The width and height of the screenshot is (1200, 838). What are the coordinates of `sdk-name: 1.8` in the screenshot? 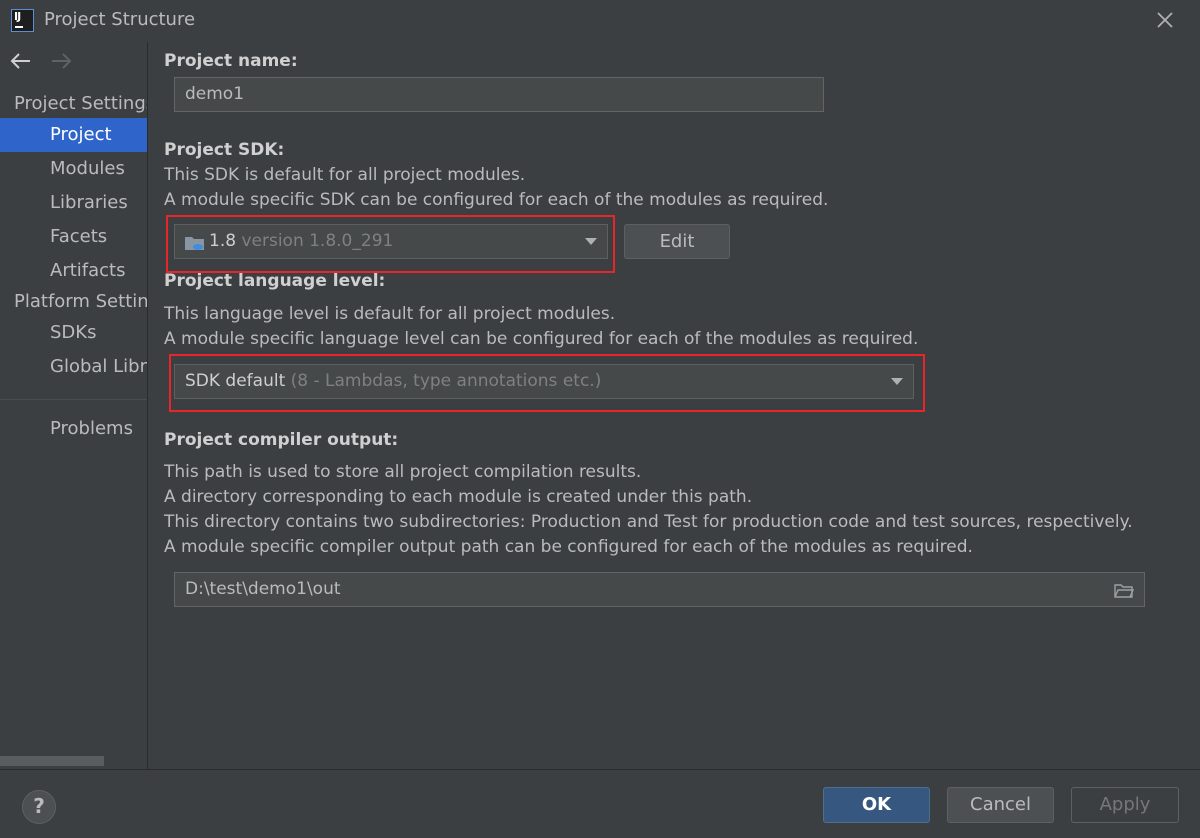 It's located at (223, 241).